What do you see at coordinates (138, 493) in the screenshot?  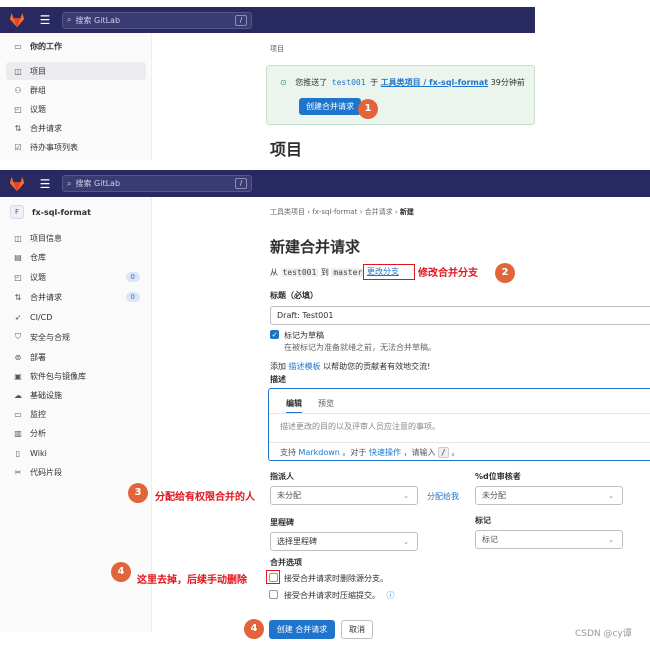 I see `step-3-marker: 3` at bounding box center [138, 493].